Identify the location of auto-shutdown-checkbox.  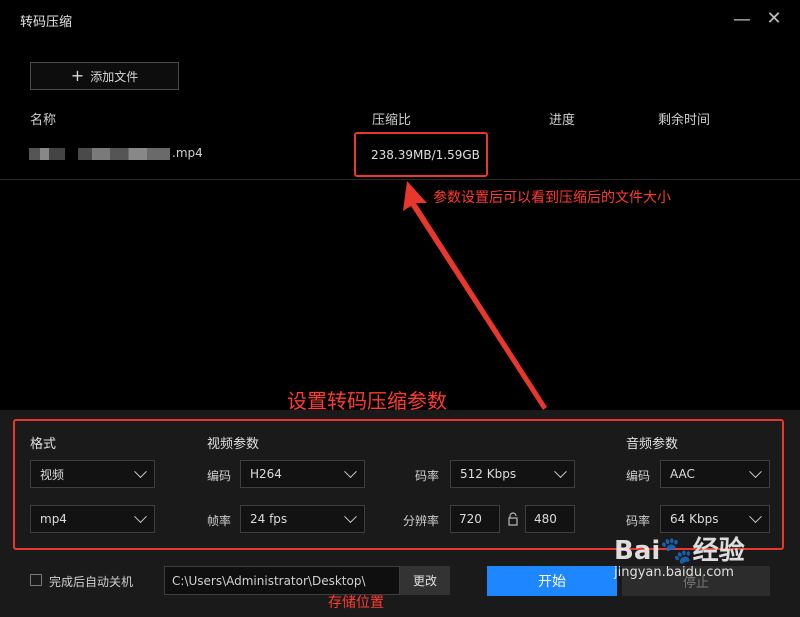
(36, 580).